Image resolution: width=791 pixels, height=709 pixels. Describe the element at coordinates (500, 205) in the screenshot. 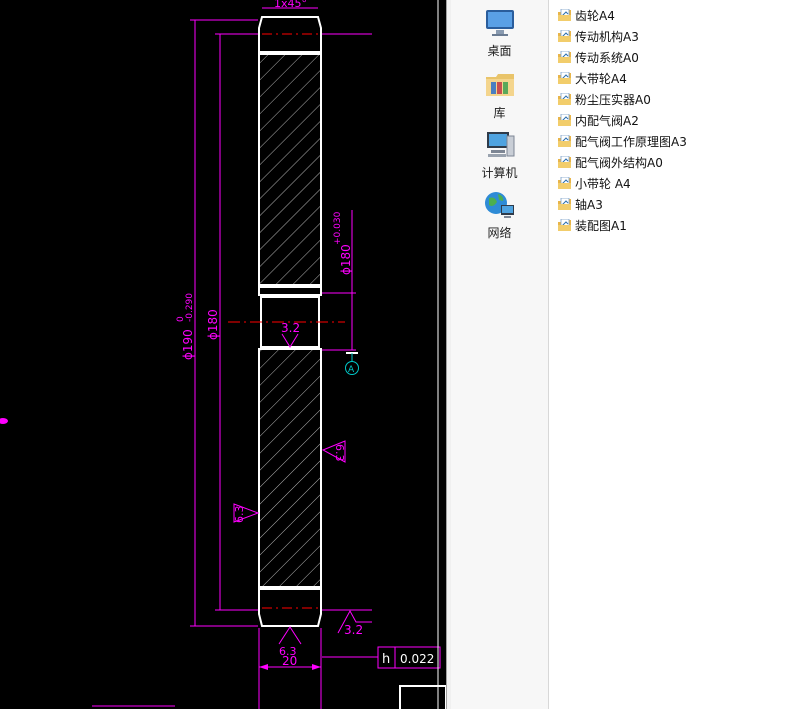

I see `network-icon` at that location.